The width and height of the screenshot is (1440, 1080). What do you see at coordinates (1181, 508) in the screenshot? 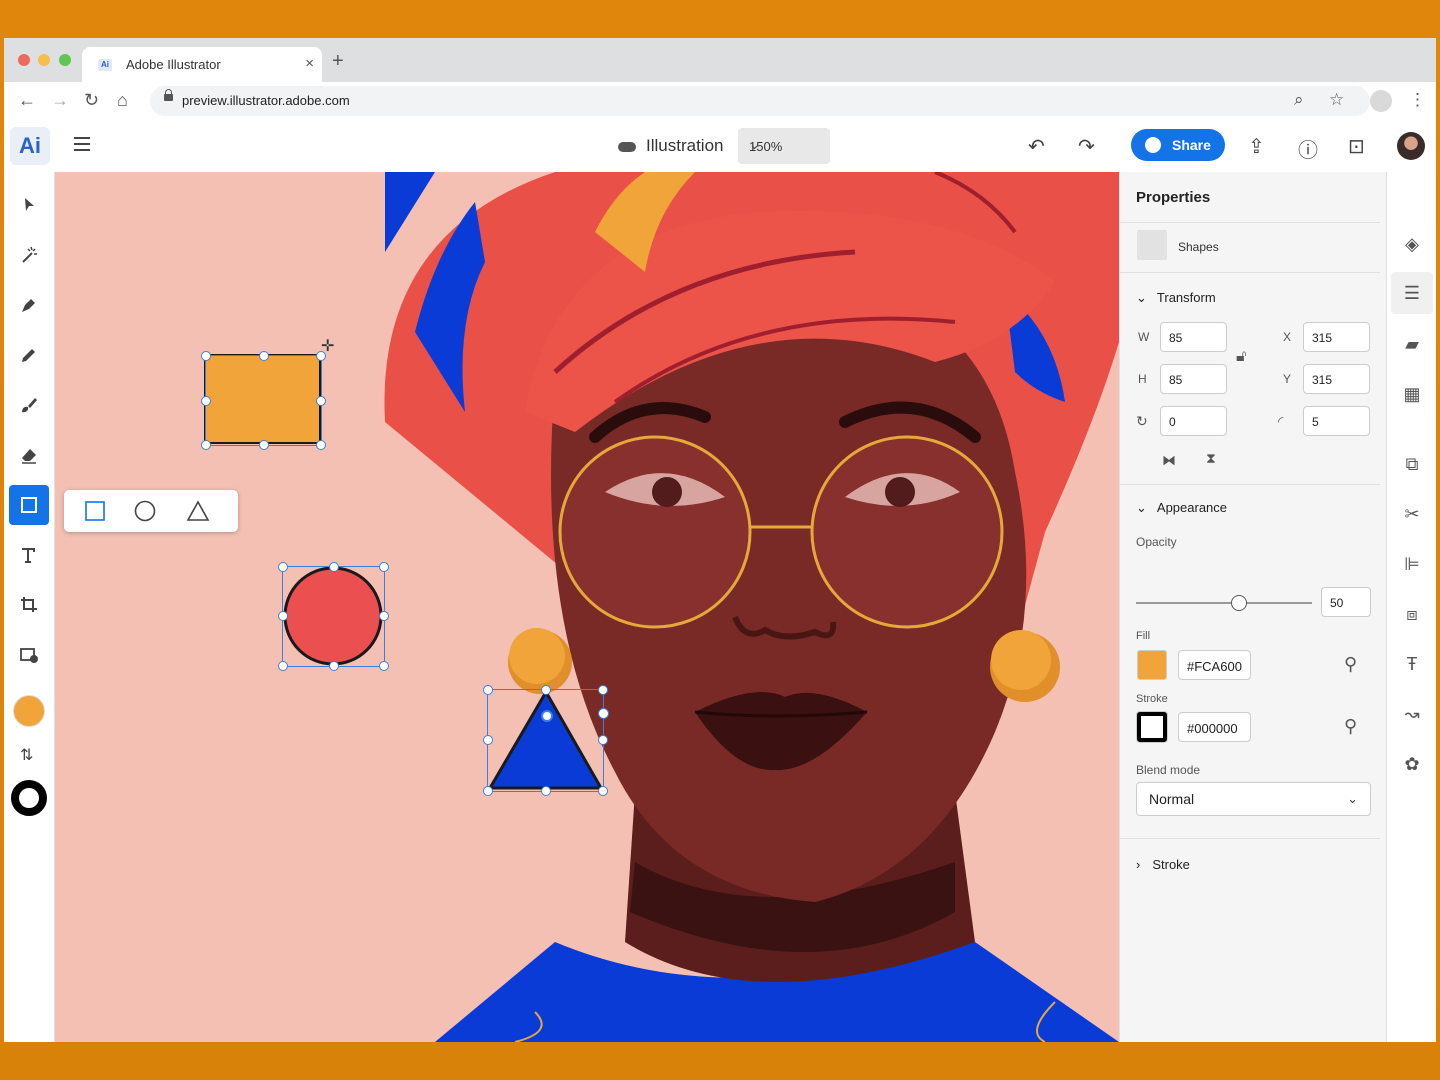
I see `appearance-section-header: ⌄ Appearance` at bounding box center [1181, 508].